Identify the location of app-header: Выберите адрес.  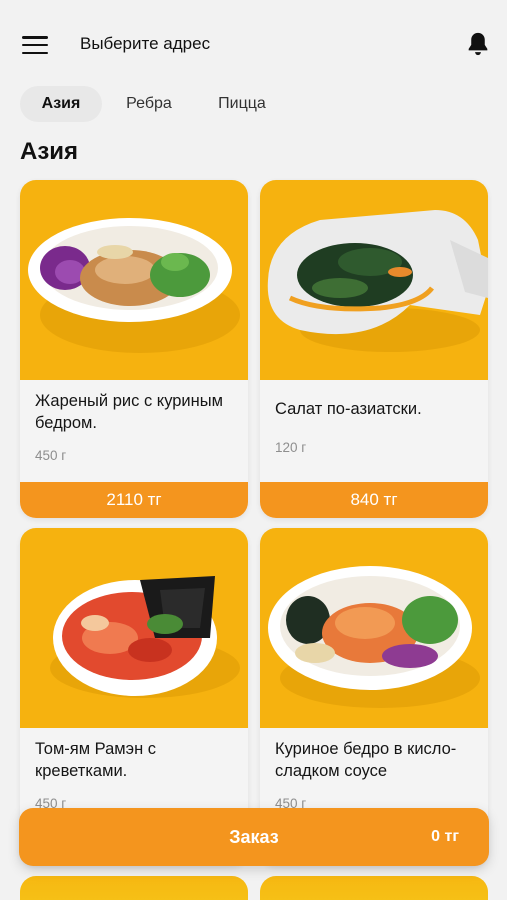
(253, 44).